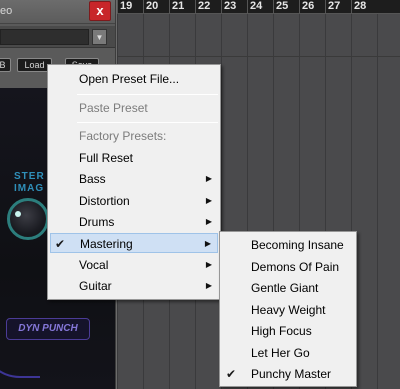  I want to click on preset-dropdown, so click(44, 37).